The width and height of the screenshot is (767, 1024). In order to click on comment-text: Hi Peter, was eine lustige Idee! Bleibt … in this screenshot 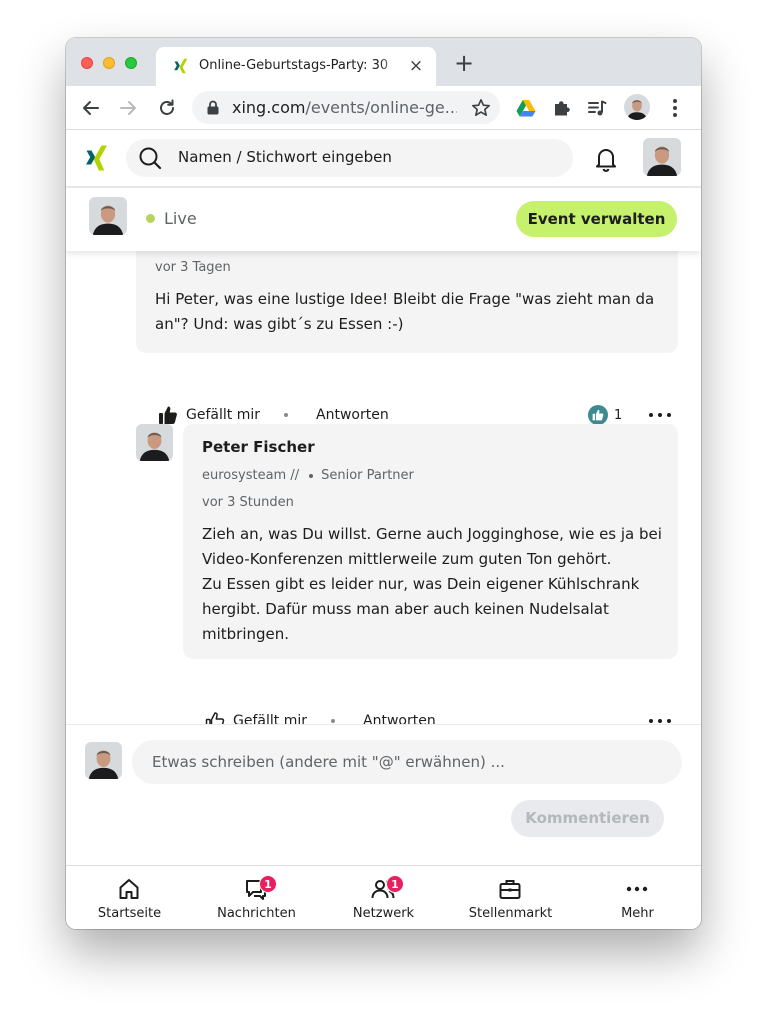, I will do `click(405, 311)`.